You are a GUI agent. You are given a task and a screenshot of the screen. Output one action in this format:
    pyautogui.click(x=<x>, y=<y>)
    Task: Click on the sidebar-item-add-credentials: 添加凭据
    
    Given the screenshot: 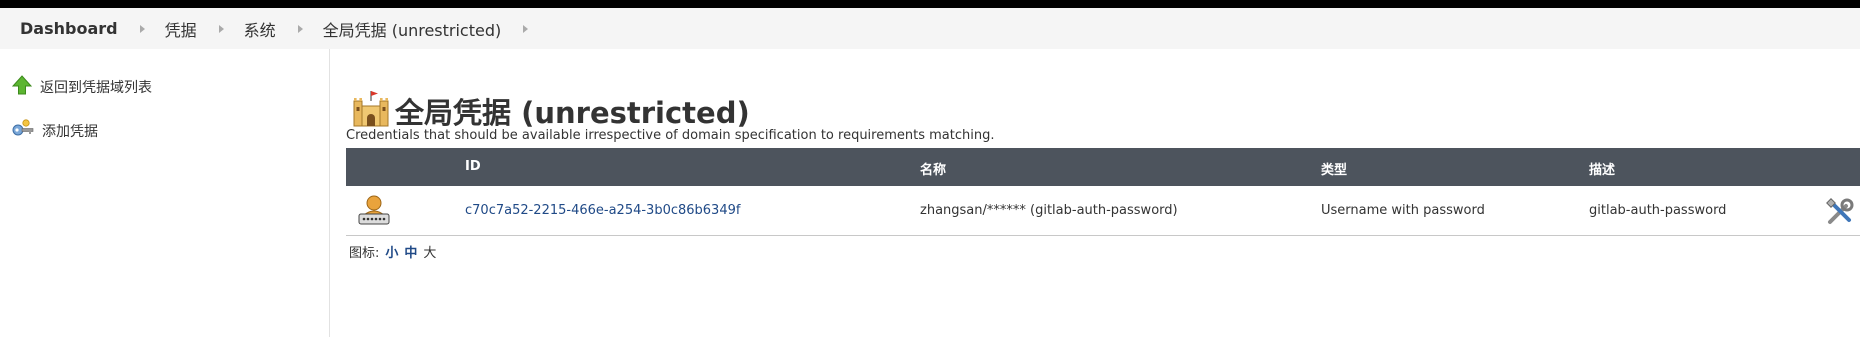 What is the action you would take?
    pyautogui.click(x=55, y=131)
    